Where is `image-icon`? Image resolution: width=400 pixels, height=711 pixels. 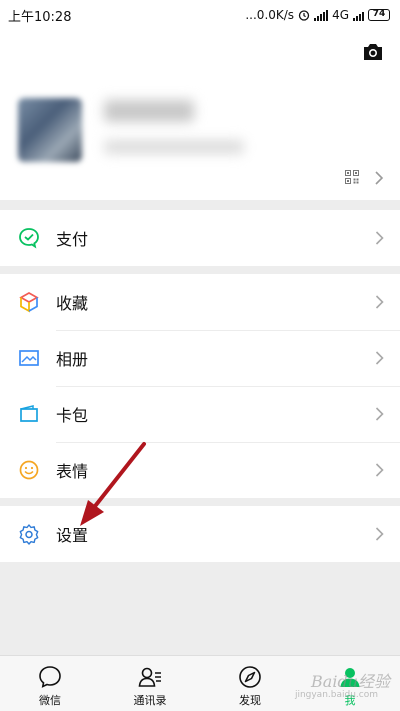
image-icon is located at coordinates (29, 358).